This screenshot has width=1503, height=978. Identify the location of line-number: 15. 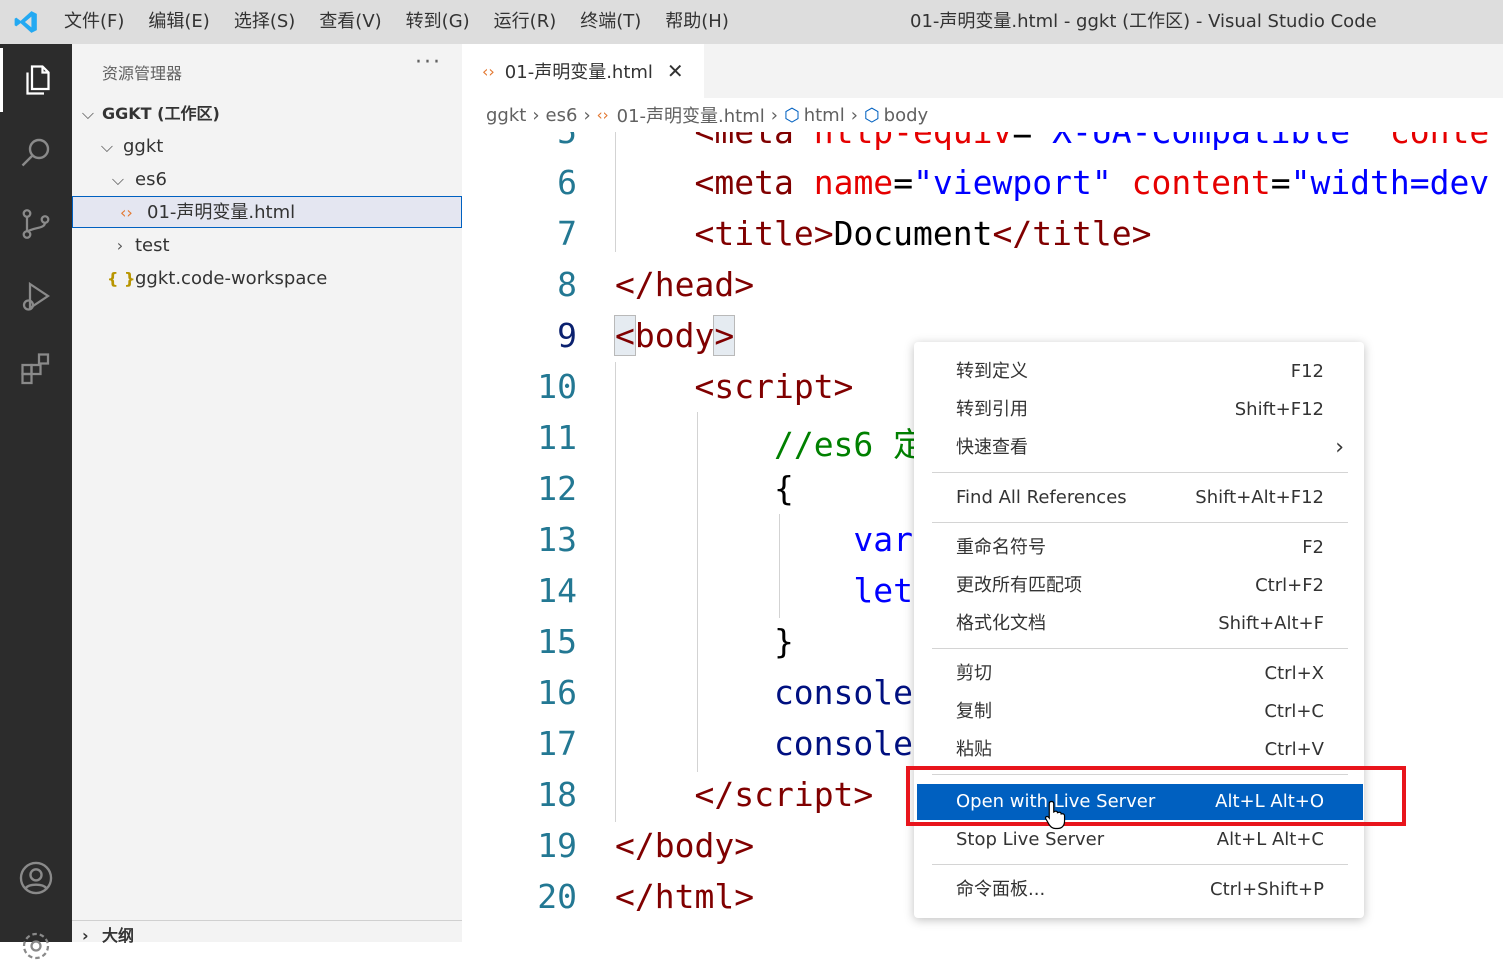
(557, 641).